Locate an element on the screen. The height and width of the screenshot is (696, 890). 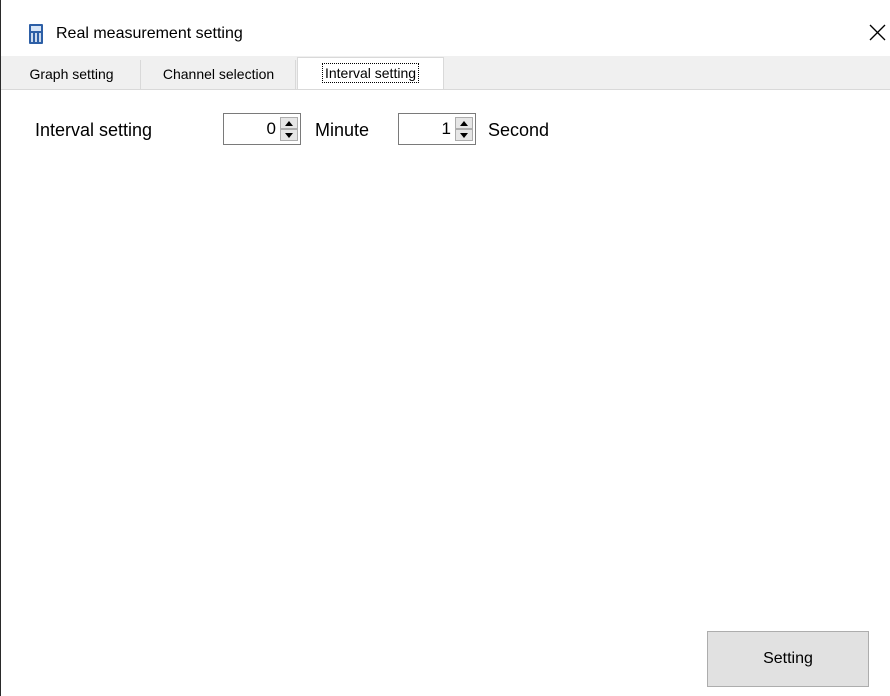
minute-up-arrow-icon is located at coordinates (289, 123).